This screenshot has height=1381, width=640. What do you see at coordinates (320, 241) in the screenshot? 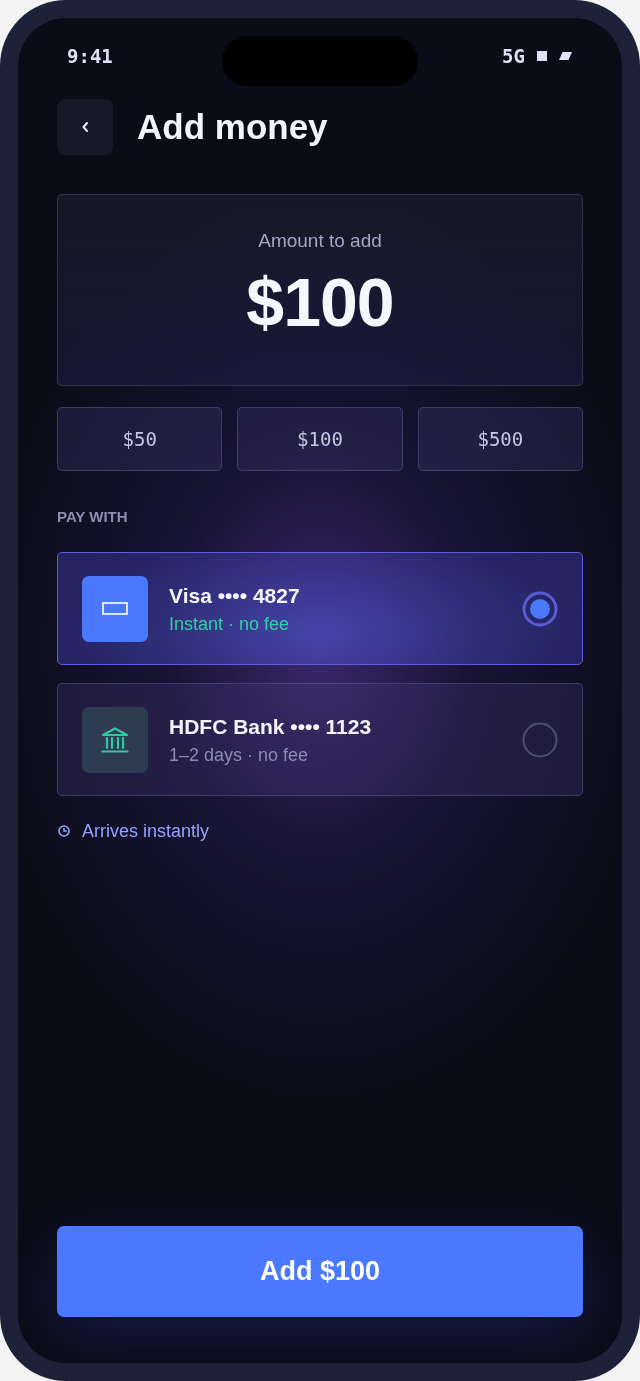
I see `amount-label: Amount to add` at bounding box center [320, 241].